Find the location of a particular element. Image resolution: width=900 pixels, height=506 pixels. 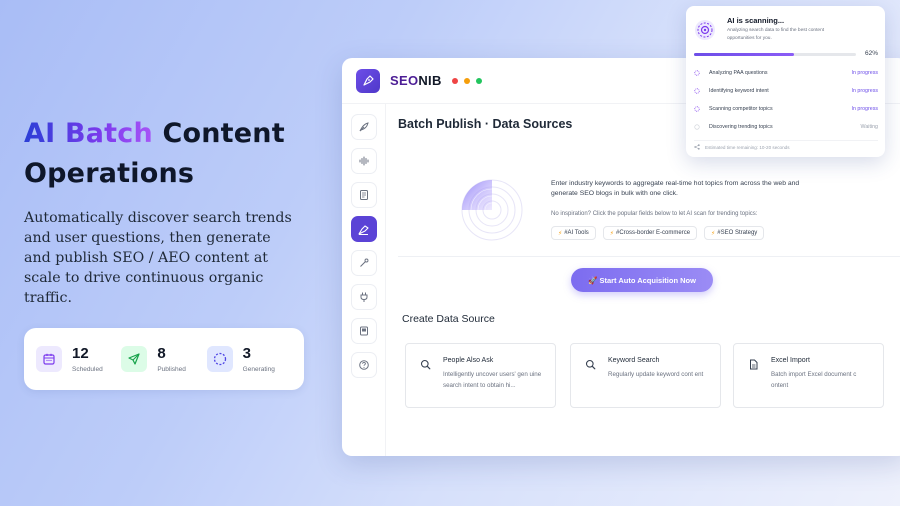

sidebar-item-integrations is located at coordinates (363, 297).